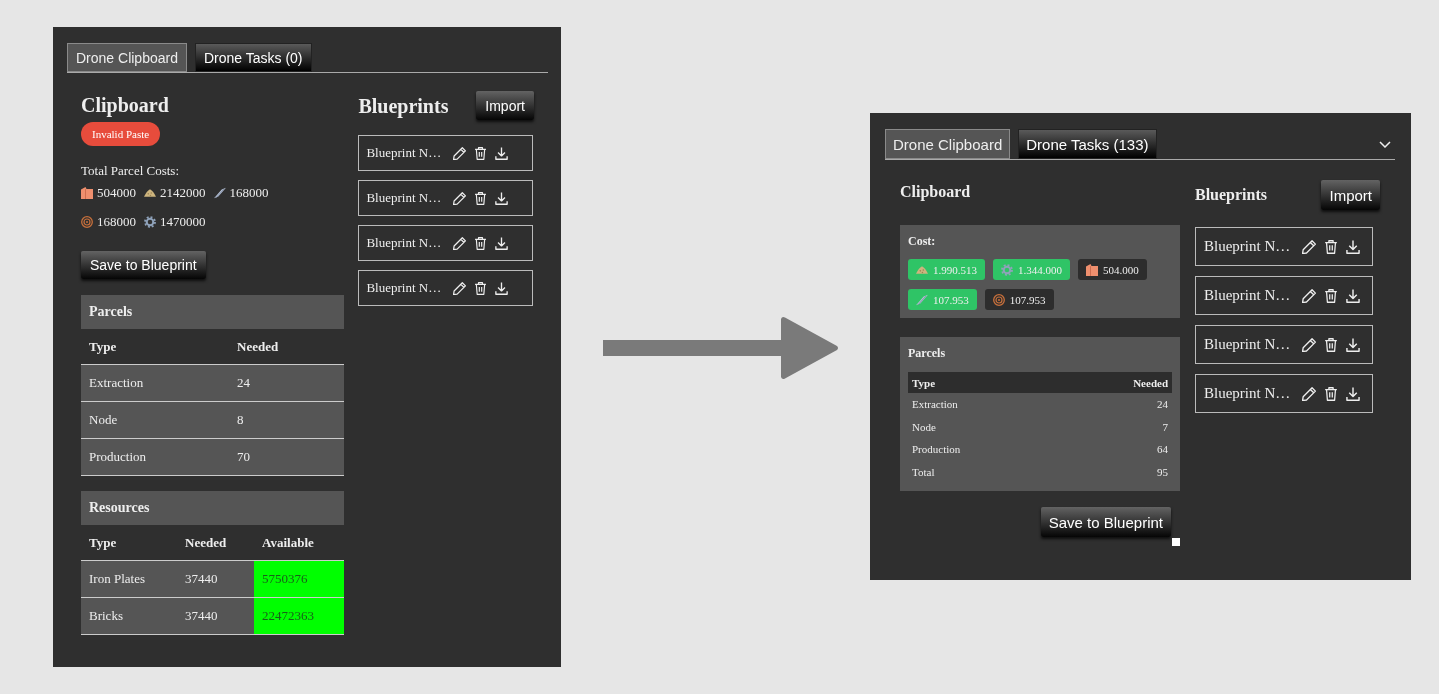 This screenshot has width=1439, height=694. Describe the element at coordinates (116, 192) in the screenshot. I see `cost-value: 504000` at that location.